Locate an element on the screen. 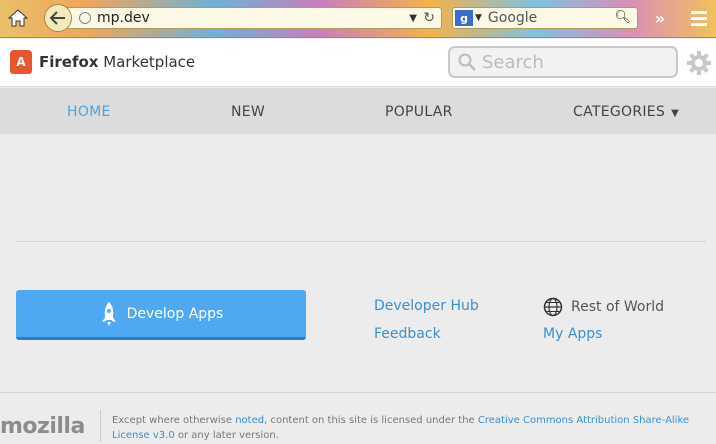  marketplace-logo-icon: A is located at coordinates (21, 62).